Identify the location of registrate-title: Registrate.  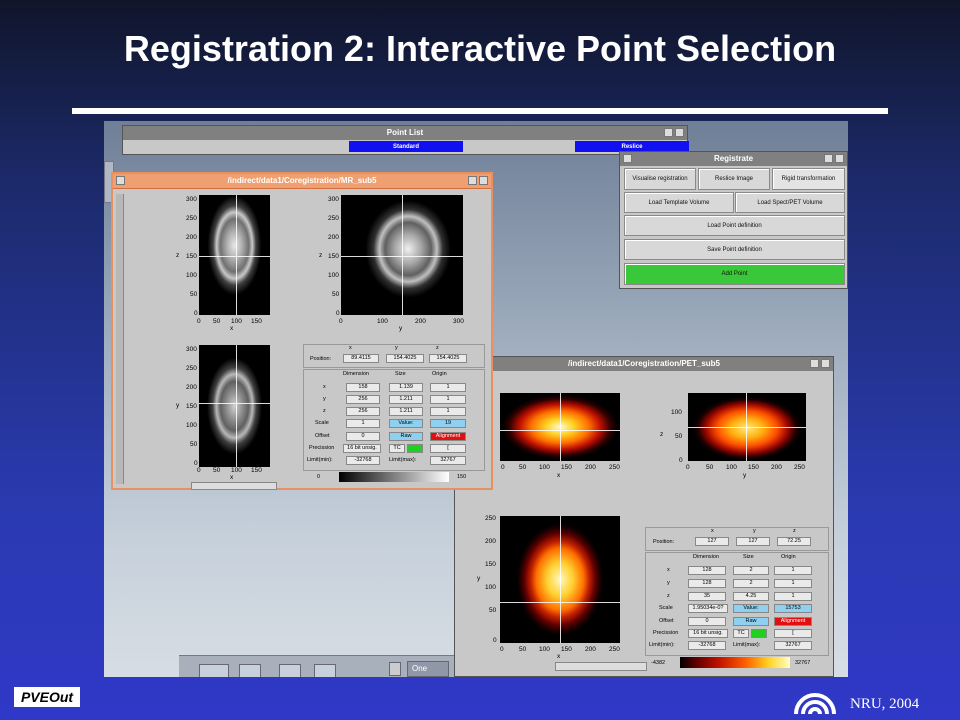
(733, 158).